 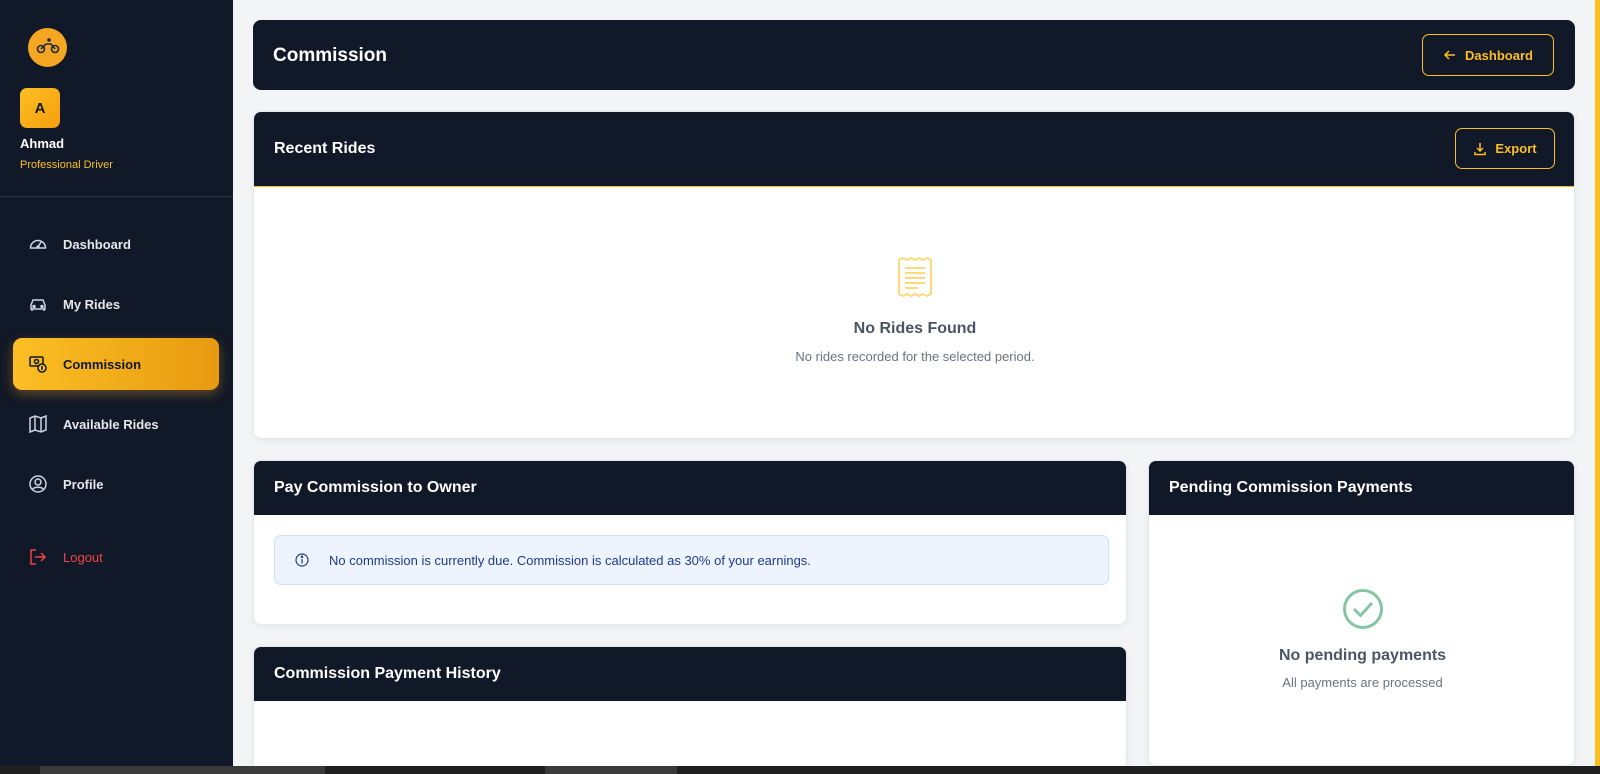 What do you see at coordinates (111, 424) in the screenshot?
I see `sidebar-item-label: Available Rides` at bounding box center [111, 424].